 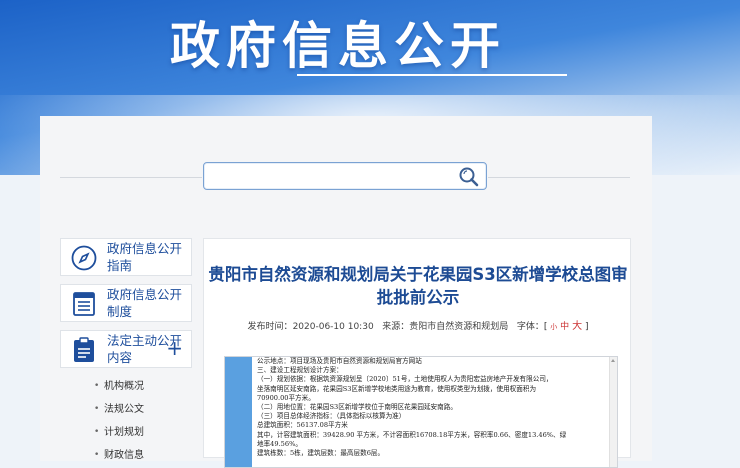 I want to click on sub-item-org: 机构概况, so click(x=126, y=386).